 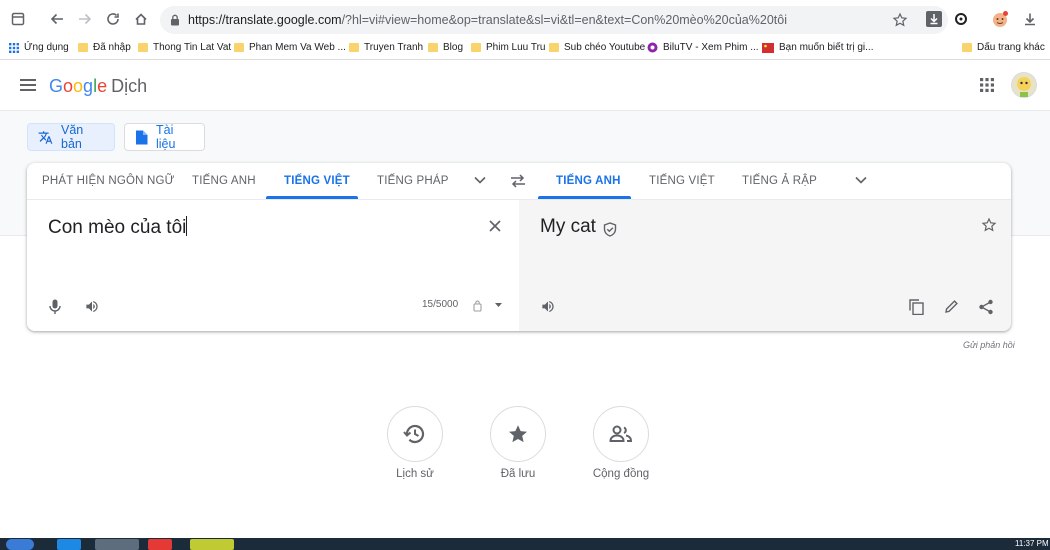 I want to click on documents-mode-button: Tài liệu, so click(x=164, y=137).